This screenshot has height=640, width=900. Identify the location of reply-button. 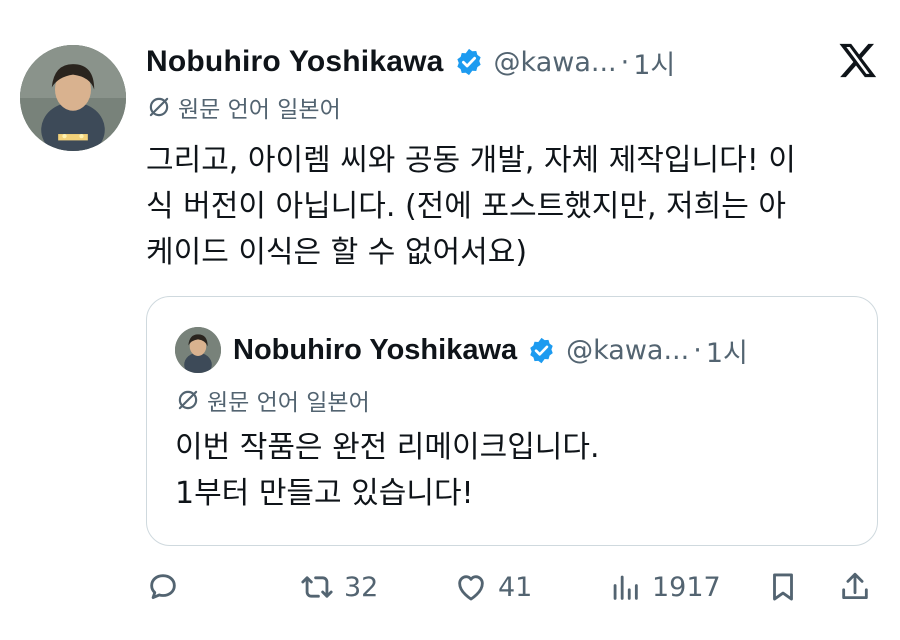
(163, 587).